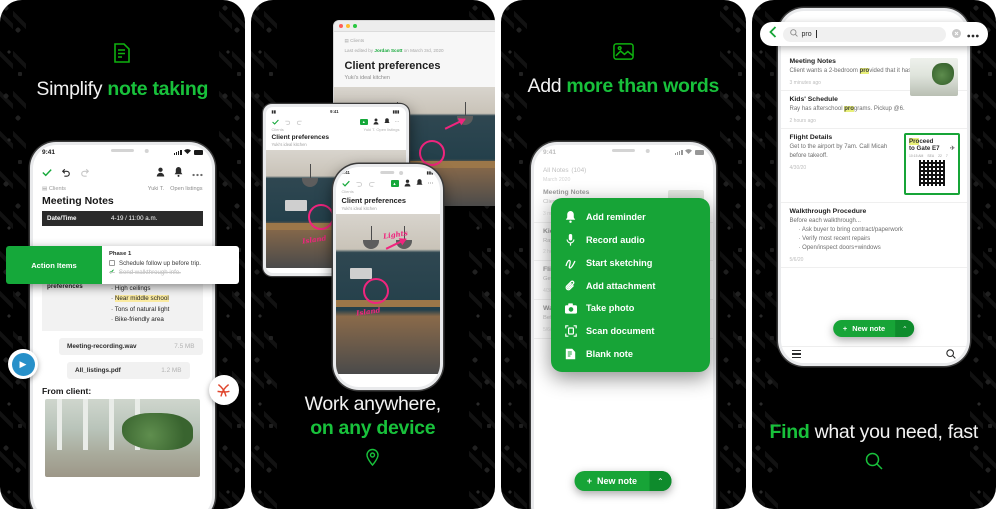  What do you see at coordinates (630, 330) in the screenshot?
I see `menu-item-scan-document: Scan document` at bounding box center [630, 330].